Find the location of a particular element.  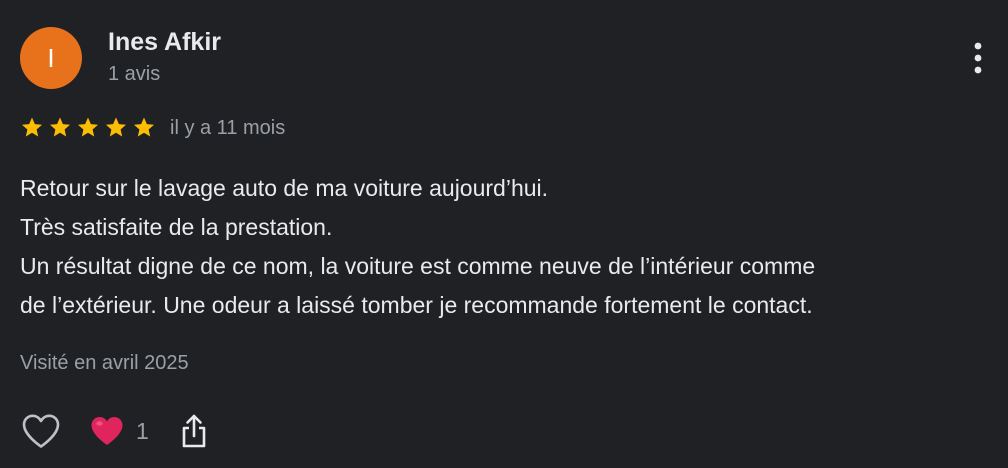

share-button is located at coordinates (194, 431).